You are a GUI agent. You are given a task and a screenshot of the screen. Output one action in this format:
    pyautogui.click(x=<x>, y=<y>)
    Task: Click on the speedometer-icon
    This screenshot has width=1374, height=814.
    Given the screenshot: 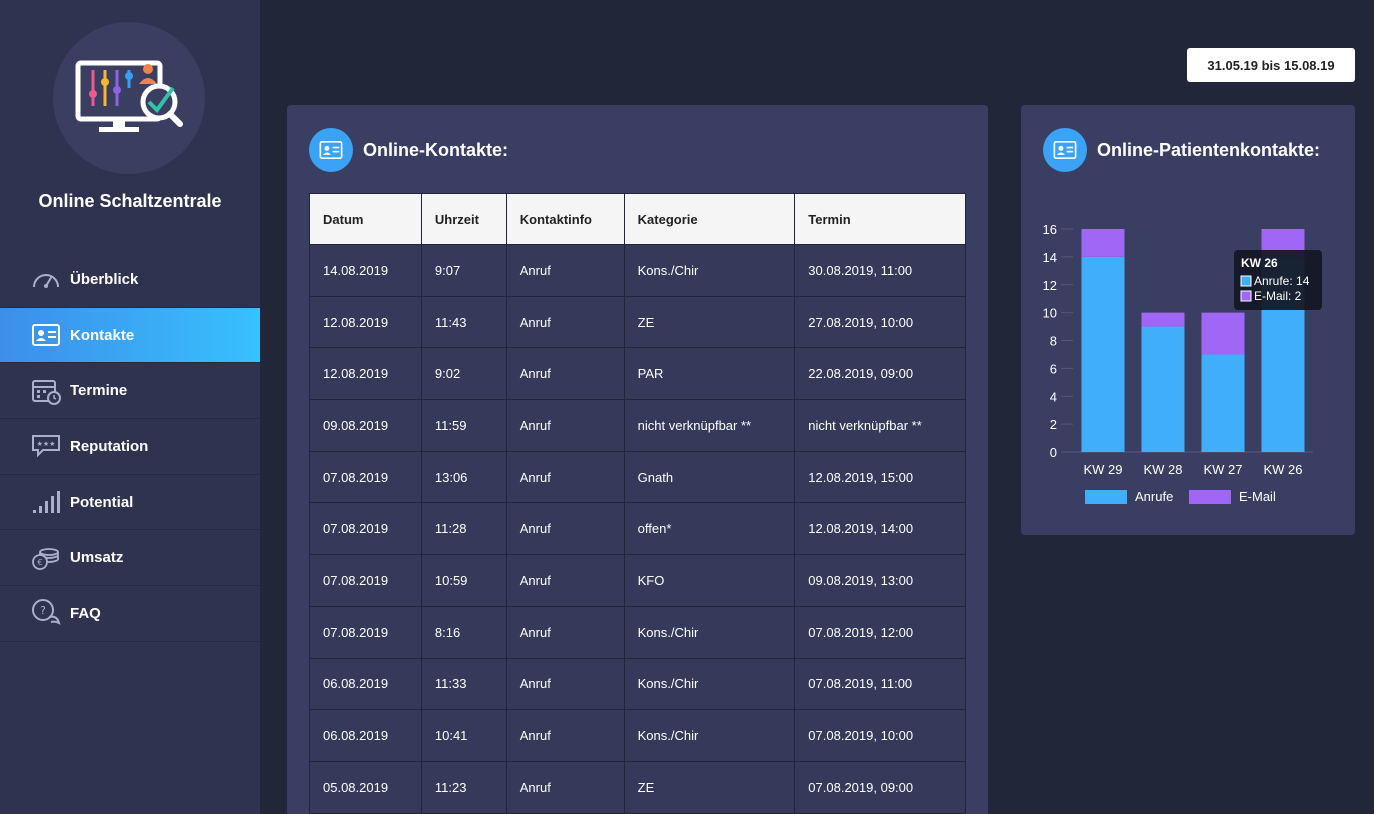 What is the action you would take?
    pyautogui.click(x=46, y=279)
    